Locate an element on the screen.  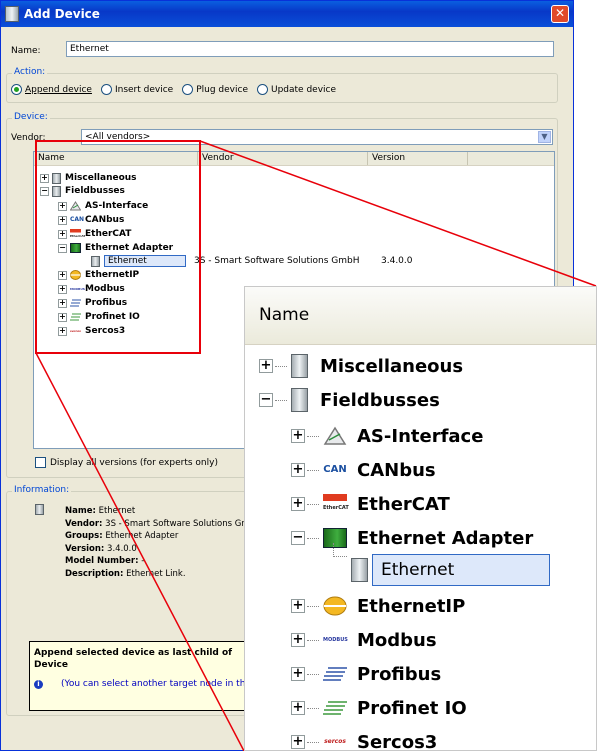
zoom-tree-item-modbus: + MODBUS Modbus is located at coordinates (364, 640).